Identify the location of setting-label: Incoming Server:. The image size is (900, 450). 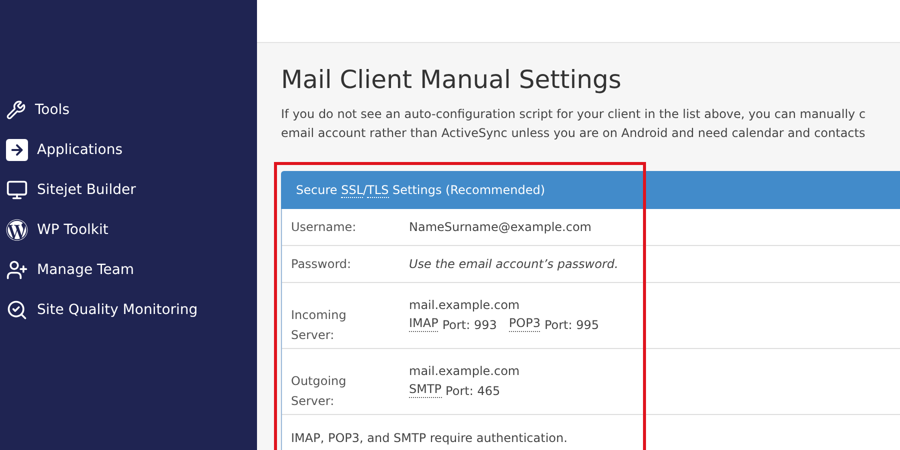
(319, 325).